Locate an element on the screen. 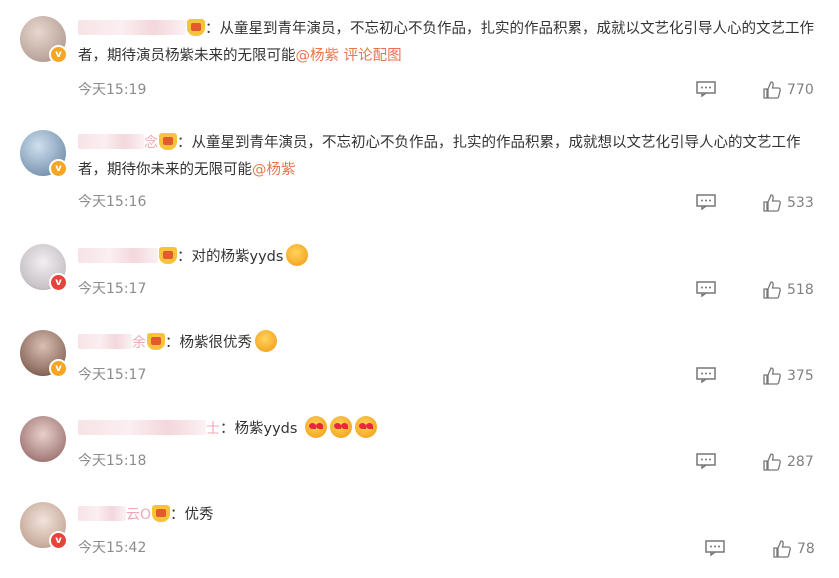 This screenshot has height=578, width=839. comment-text: ：对的杨紫yyds is located at coordinates (230, 257).